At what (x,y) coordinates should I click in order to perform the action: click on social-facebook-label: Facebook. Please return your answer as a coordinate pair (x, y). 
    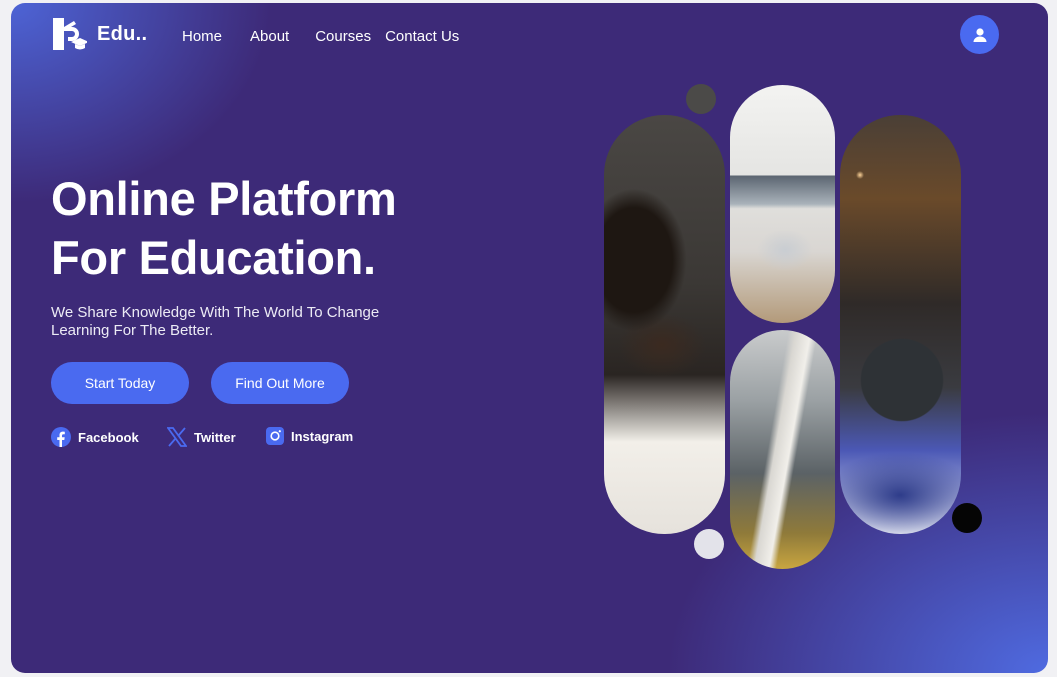
    Looking at the image, I should click on (108, 437).